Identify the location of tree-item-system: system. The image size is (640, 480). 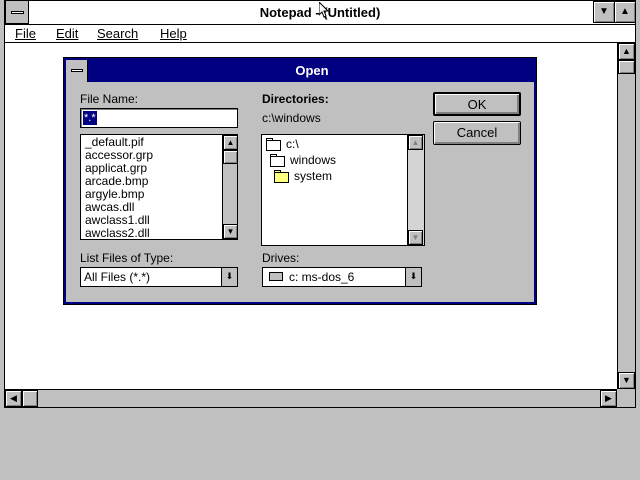
(339, 177).